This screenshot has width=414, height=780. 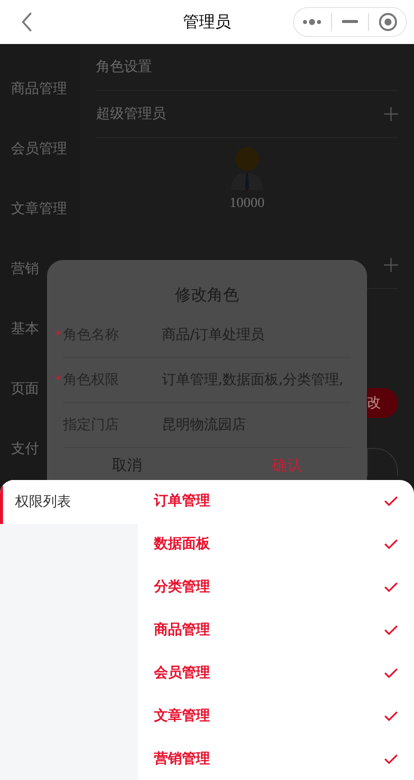 I want to click on menu-item: 商品管理, so click(x=39, y=89).